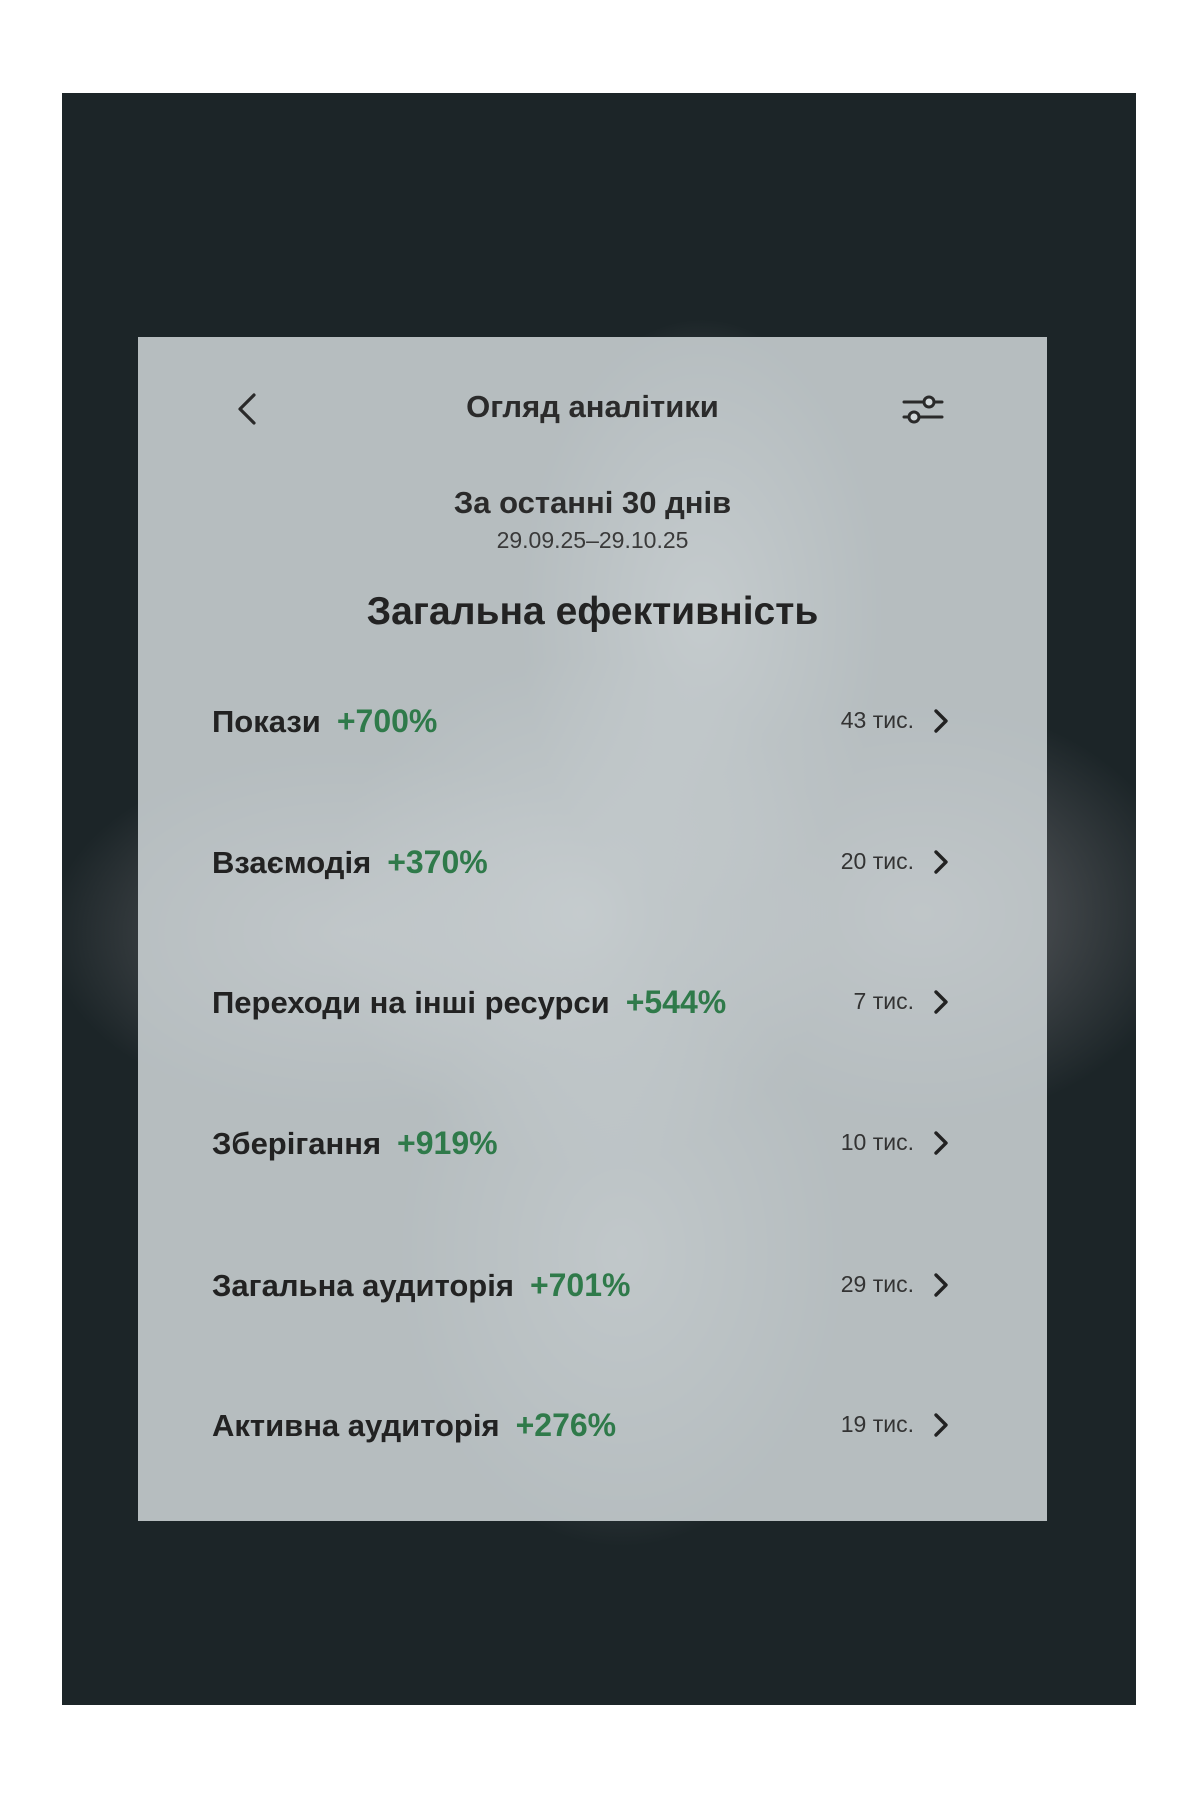  I want to click on metric-name: Загальна аудиторія, so click(363, 1285).